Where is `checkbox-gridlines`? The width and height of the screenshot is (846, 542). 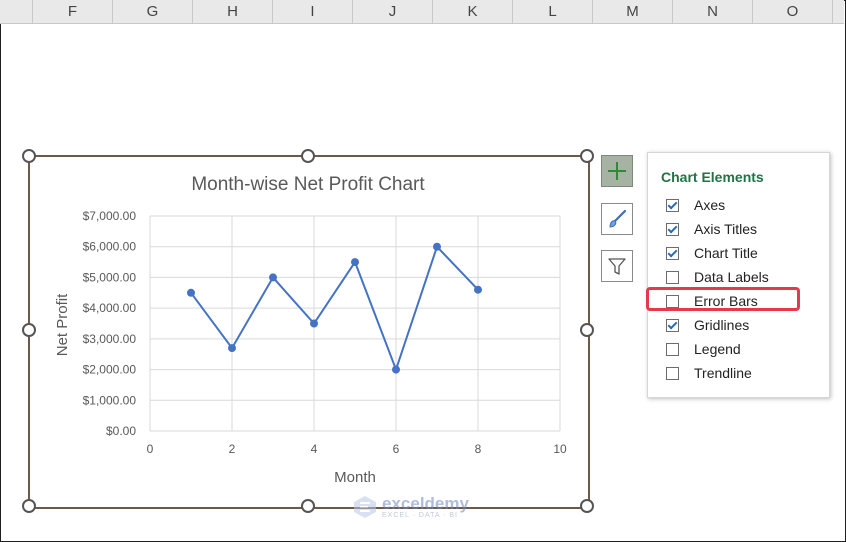
checkbox-gridlines is located at coordinates (672, 325).